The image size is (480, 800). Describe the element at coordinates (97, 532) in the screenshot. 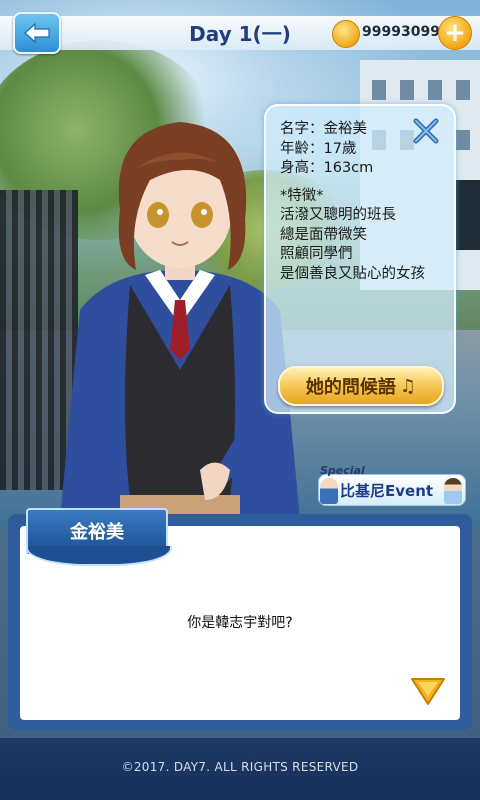

I see `speaker-name: 金裕美` at that location.